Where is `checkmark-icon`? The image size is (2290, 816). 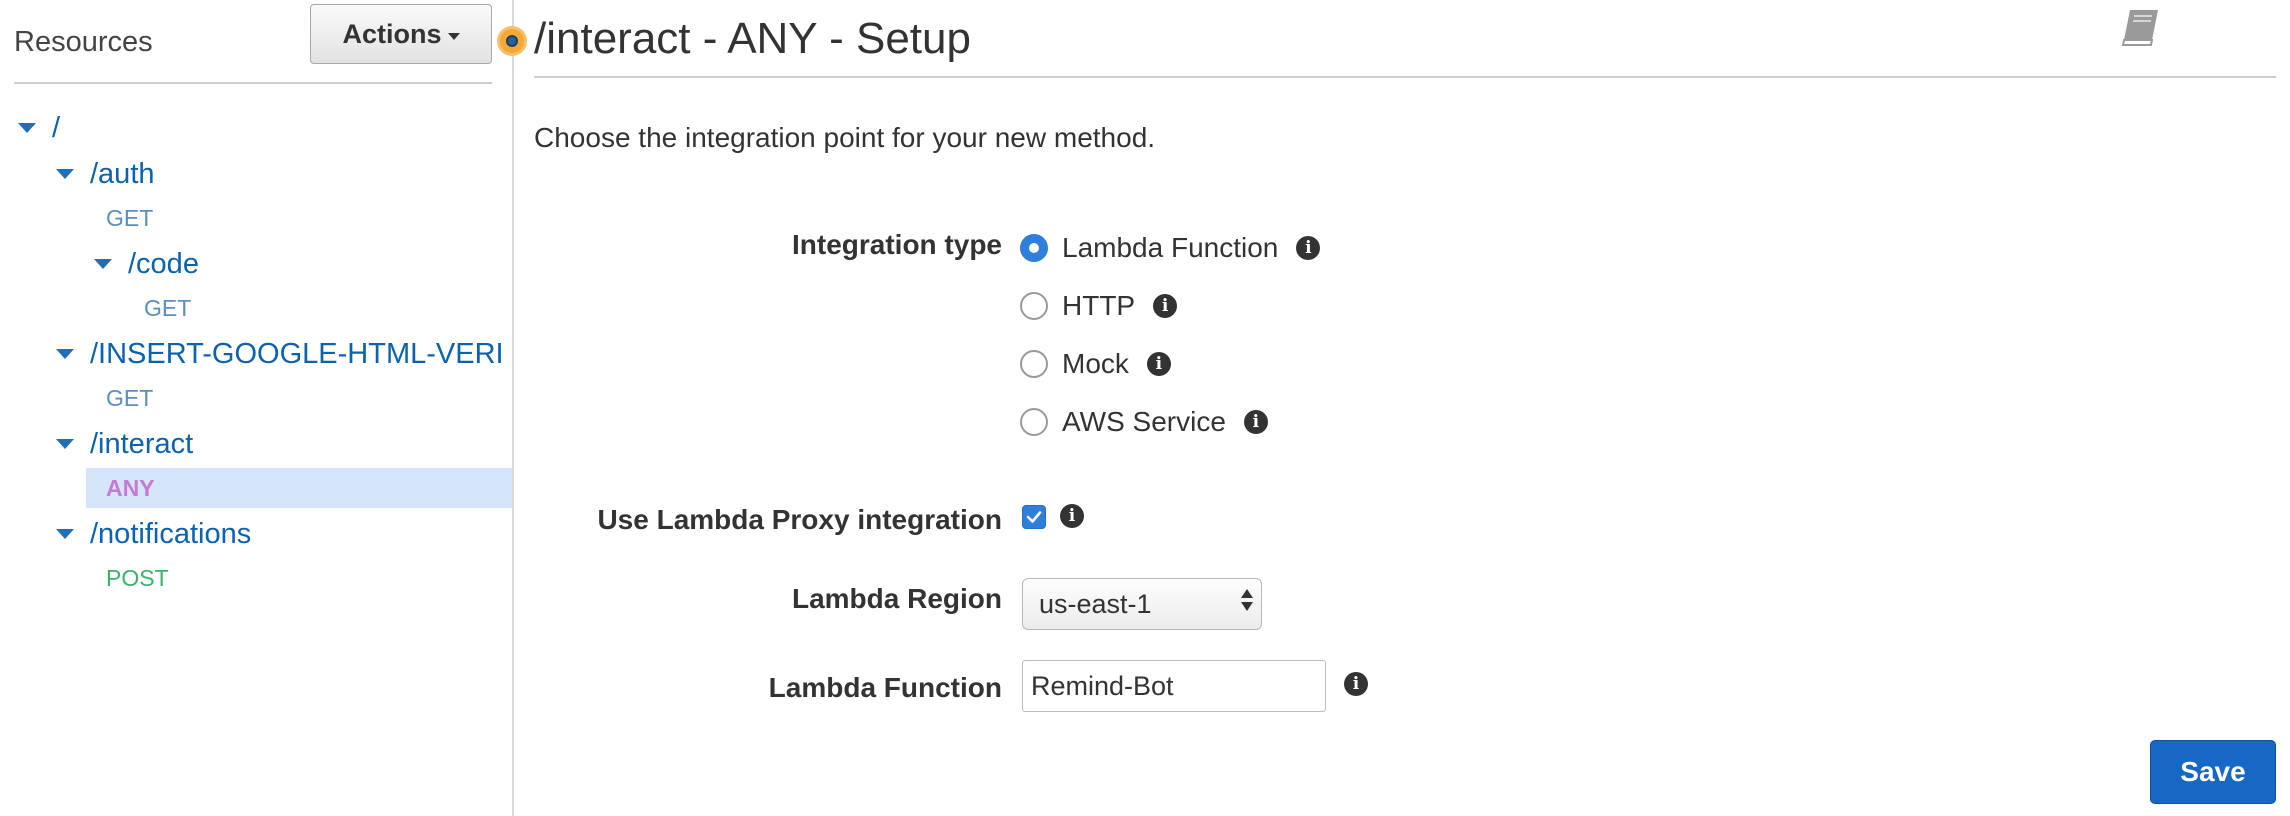 checkmark-icon is located at coordinates (1034, 517).